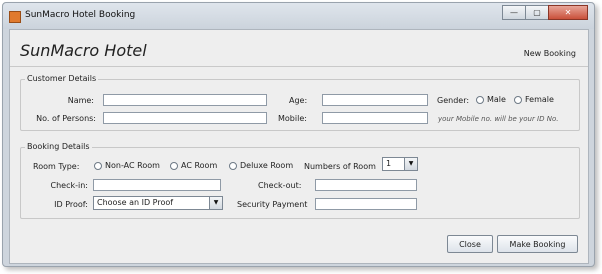  Describe the element at coordinates (56, 166) in the screenshot. I see `room-type-label: Room Type:` at that location.